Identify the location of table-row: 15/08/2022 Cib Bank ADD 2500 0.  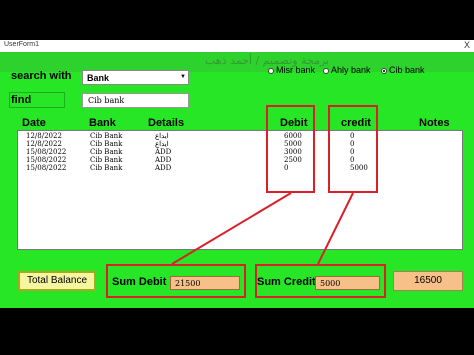
(240, 160).